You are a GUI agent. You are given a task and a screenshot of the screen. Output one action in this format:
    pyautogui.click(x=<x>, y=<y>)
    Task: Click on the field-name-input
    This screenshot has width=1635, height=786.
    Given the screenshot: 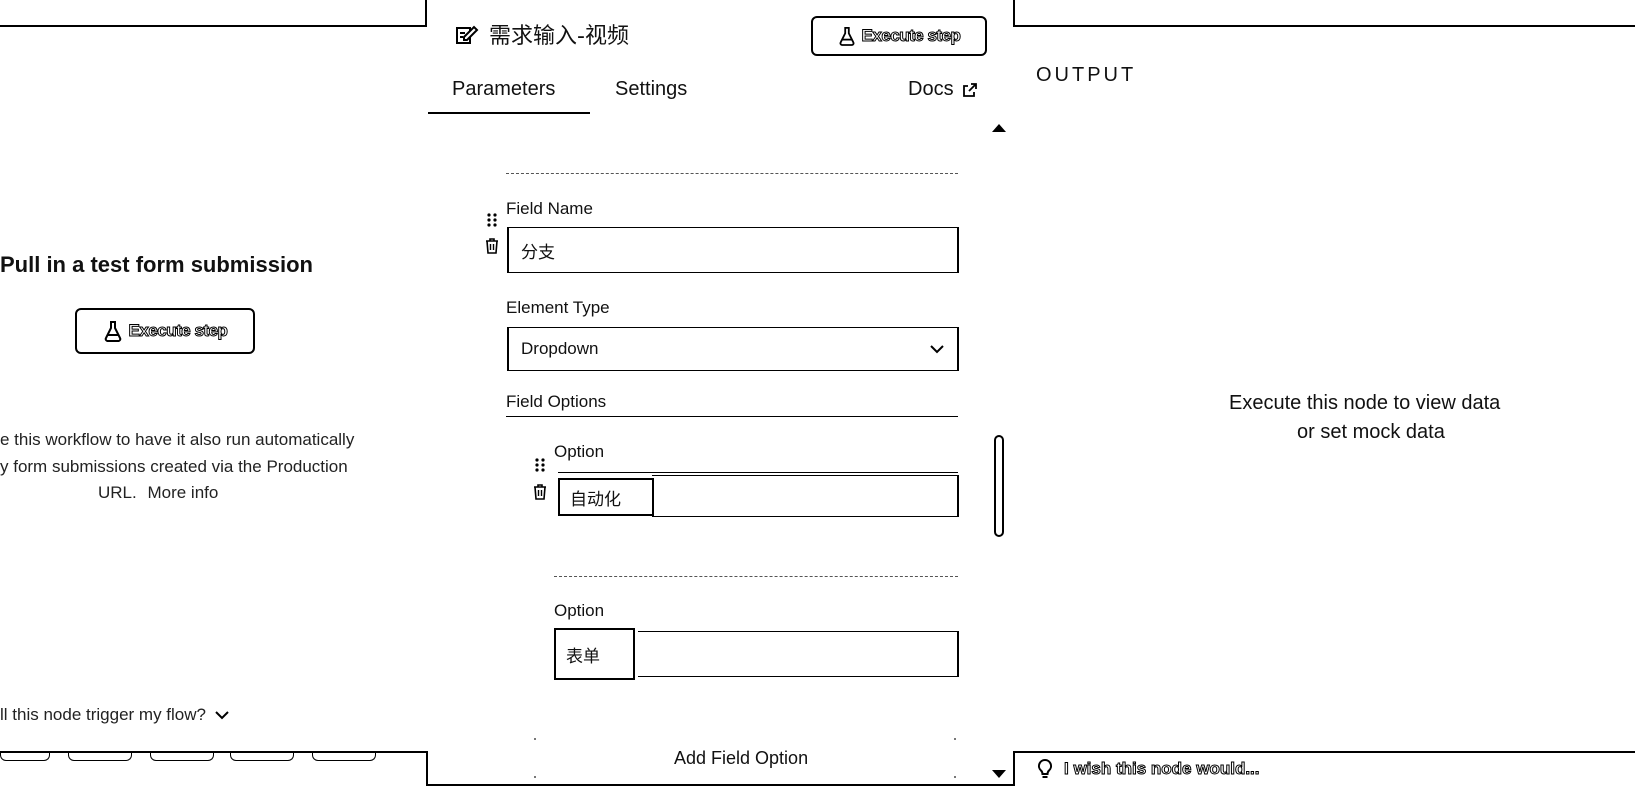 What is the action you would take?
    pyautogui.click(x=733, y=250)
    